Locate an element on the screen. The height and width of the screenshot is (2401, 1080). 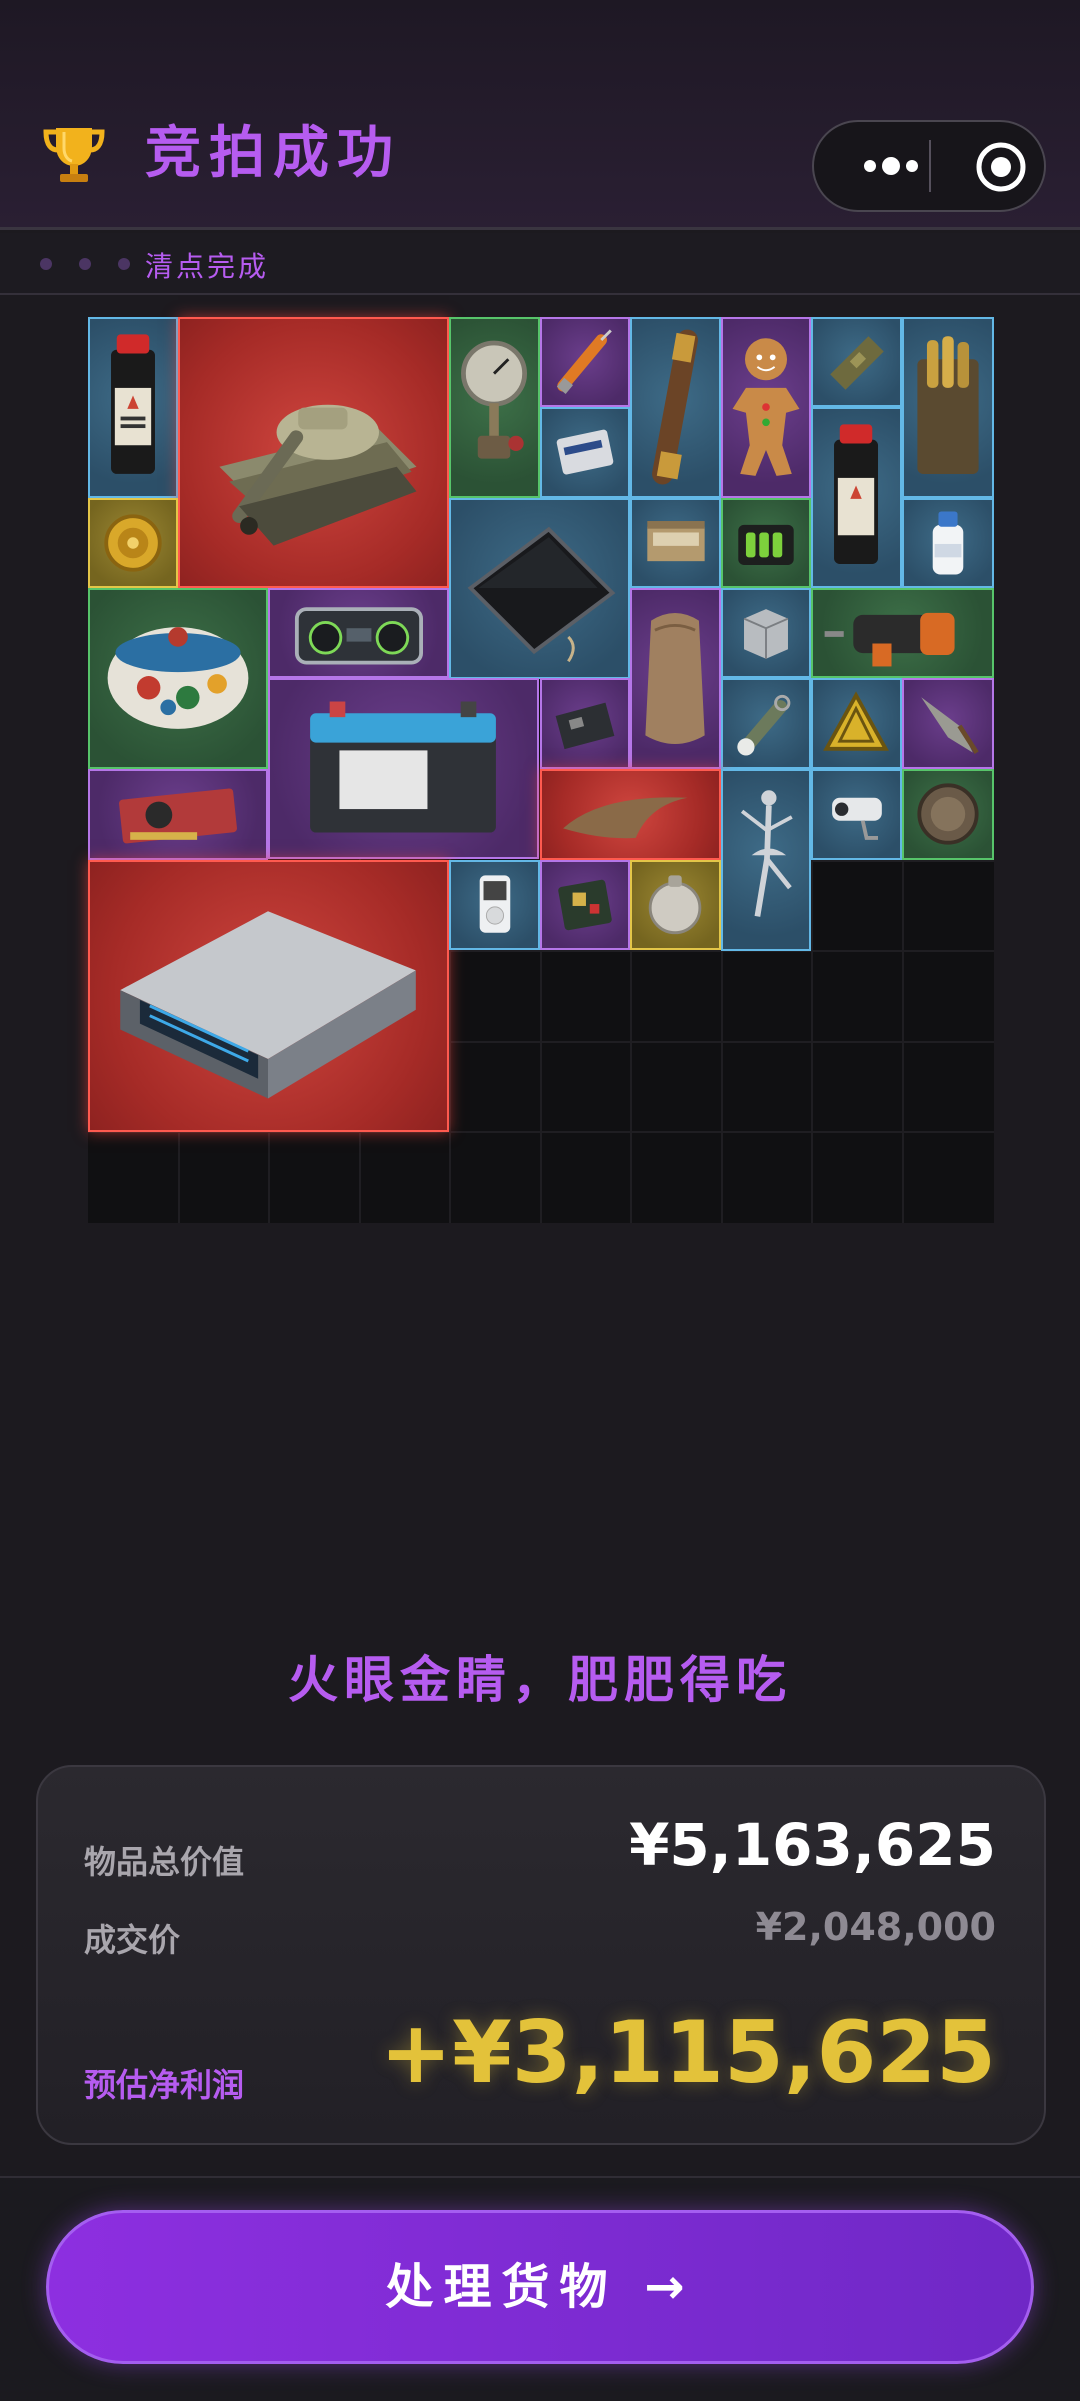
status-bar: 清点完成 is located at coordinates (540, 264).